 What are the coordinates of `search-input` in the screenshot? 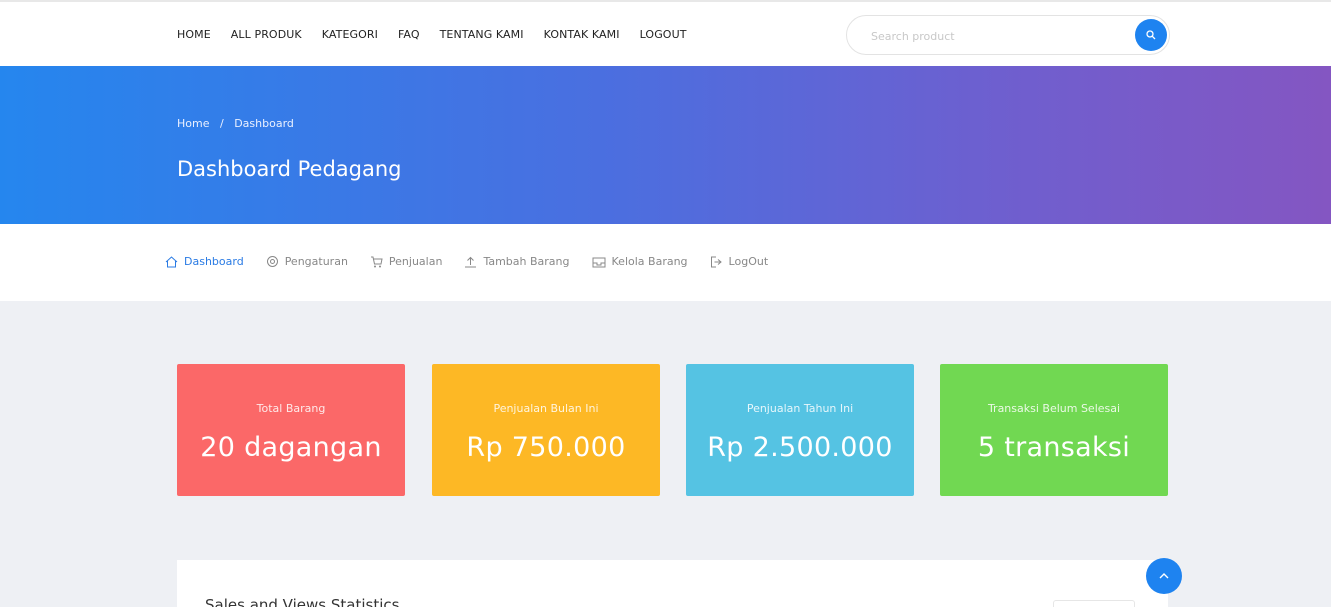 It's located at (991, 36).